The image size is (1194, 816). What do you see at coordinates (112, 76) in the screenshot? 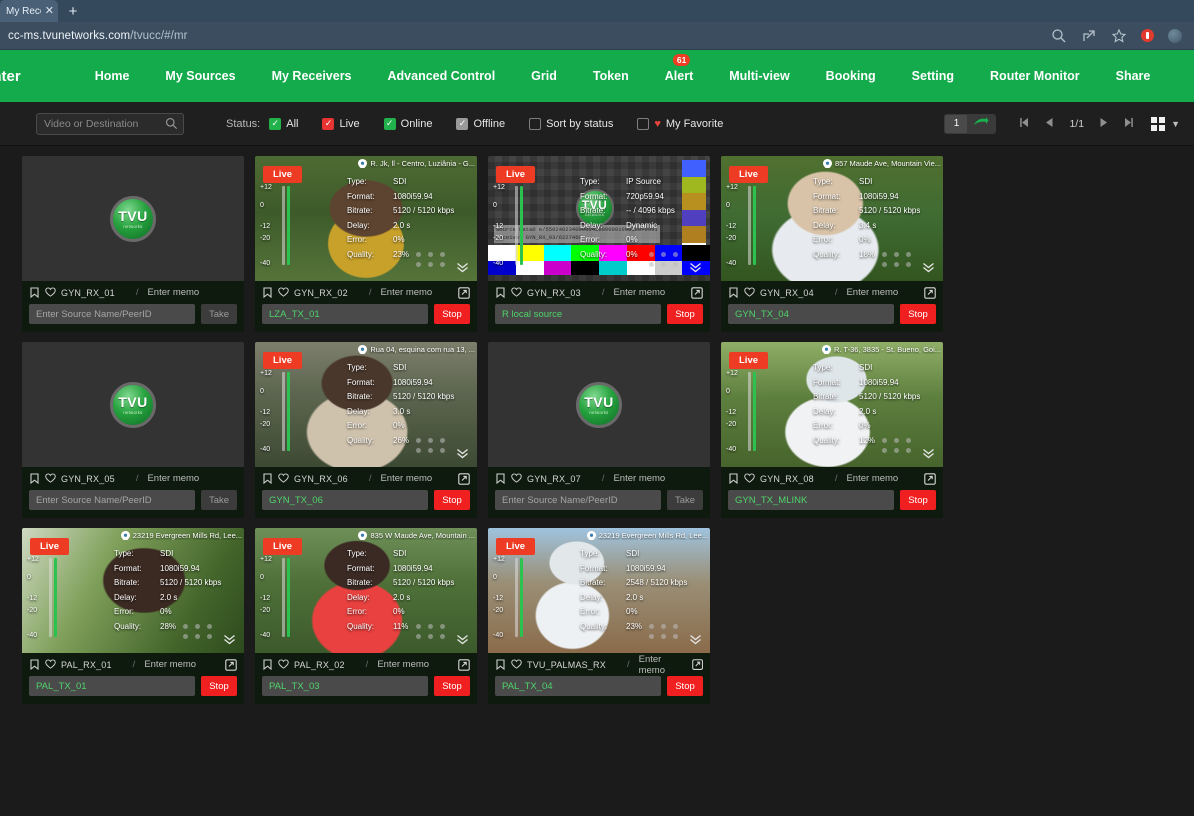
I see `nav-item-home: Home` at bounding box center [112, 76].